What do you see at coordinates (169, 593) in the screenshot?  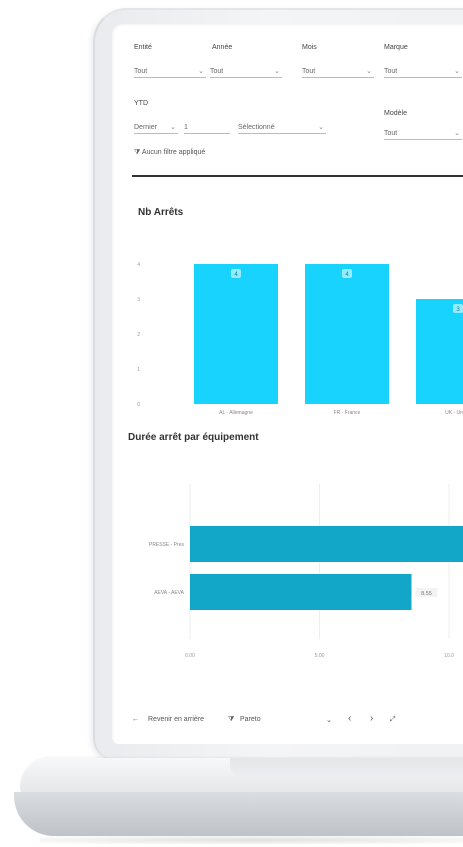 I see `category-label: AEVA - AEVA` at bounding box center [169, 593].